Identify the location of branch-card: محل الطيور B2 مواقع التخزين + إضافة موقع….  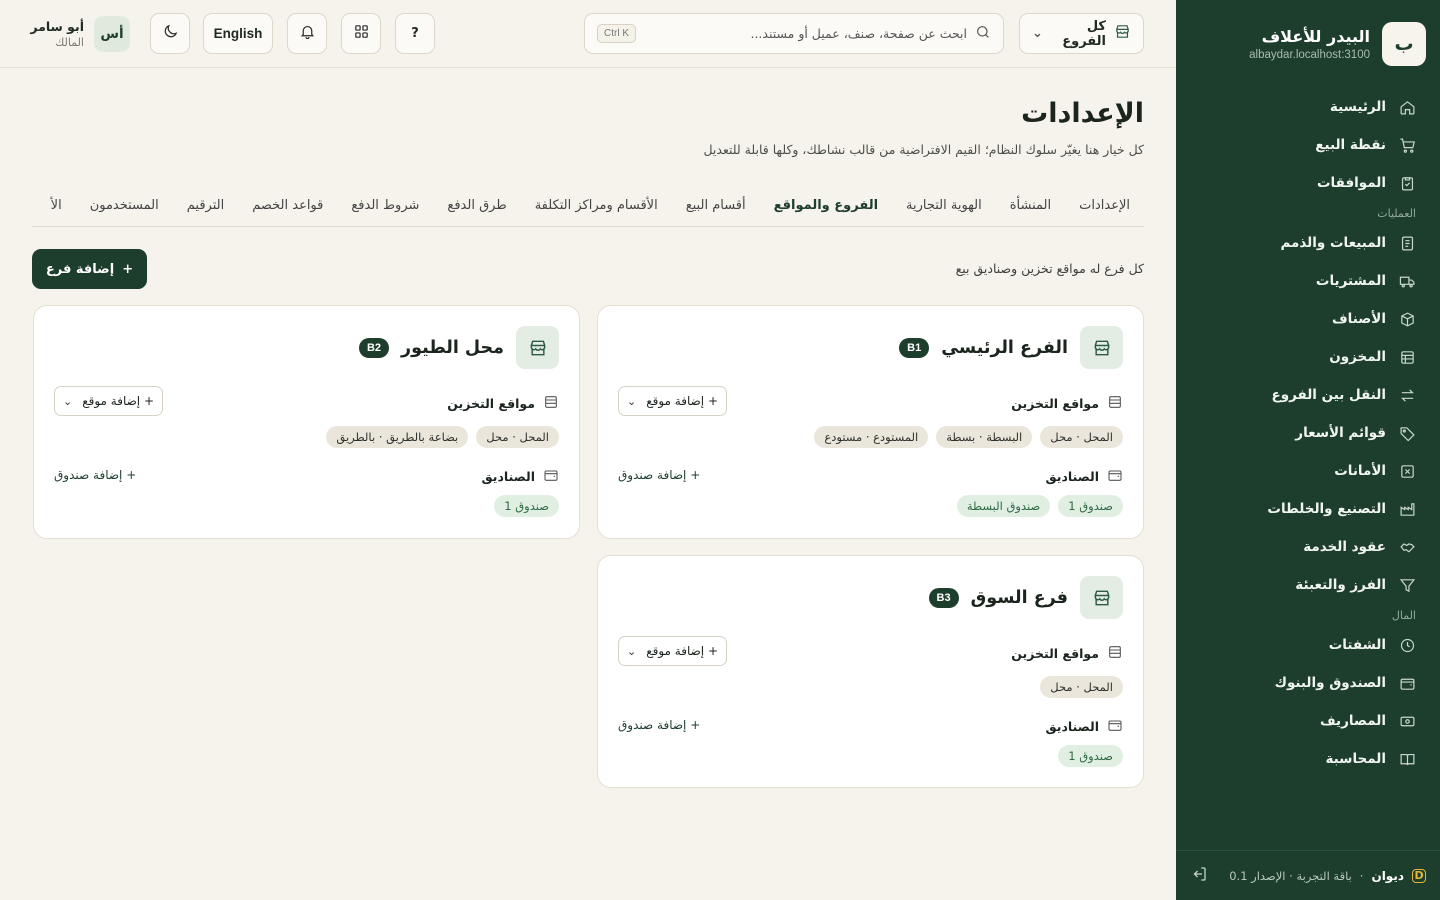
(306, 422).